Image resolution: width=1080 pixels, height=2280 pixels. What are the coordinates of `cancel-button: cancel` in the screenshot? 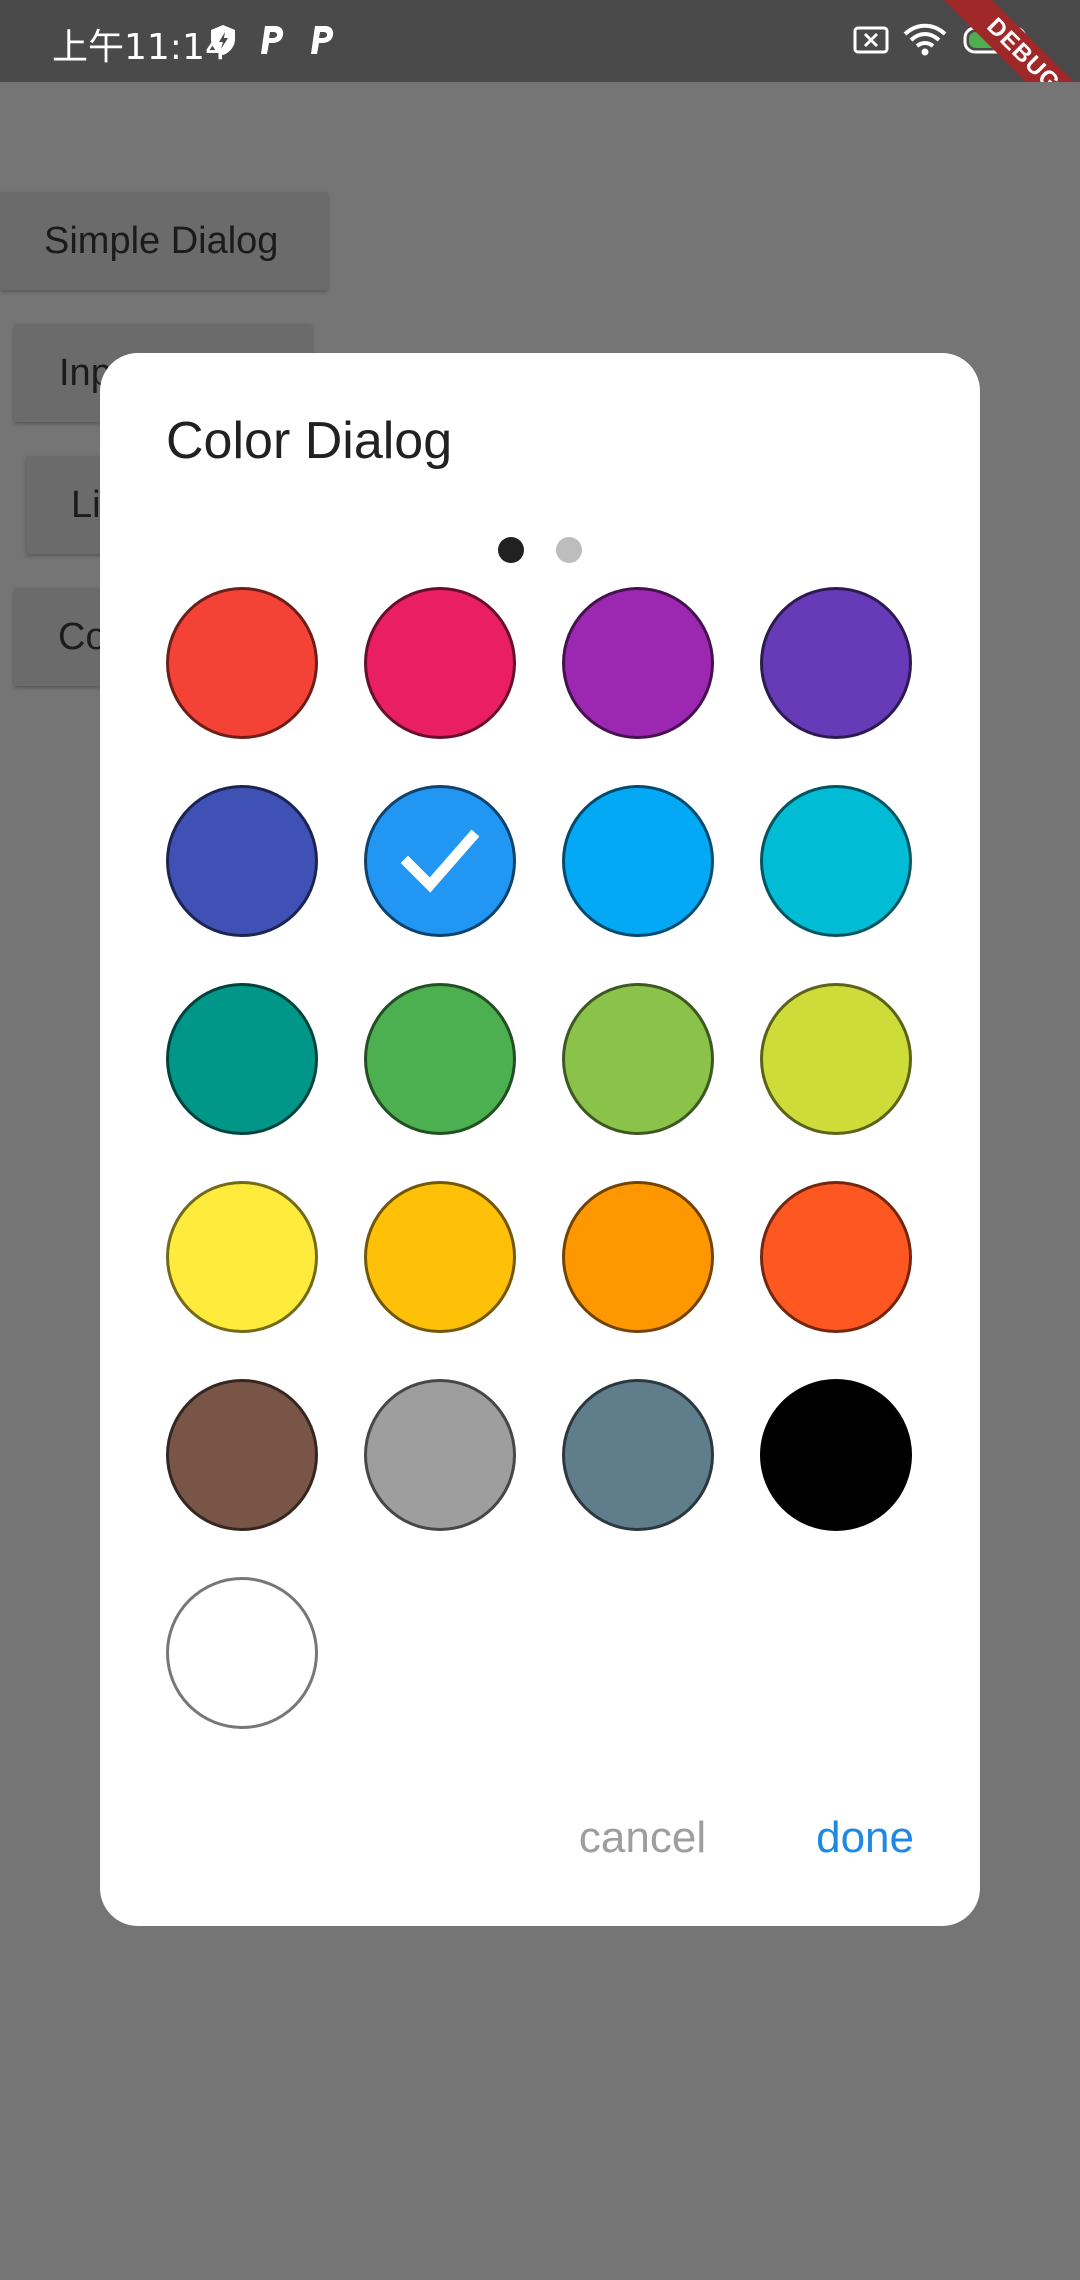 It's located at (642, 1838).